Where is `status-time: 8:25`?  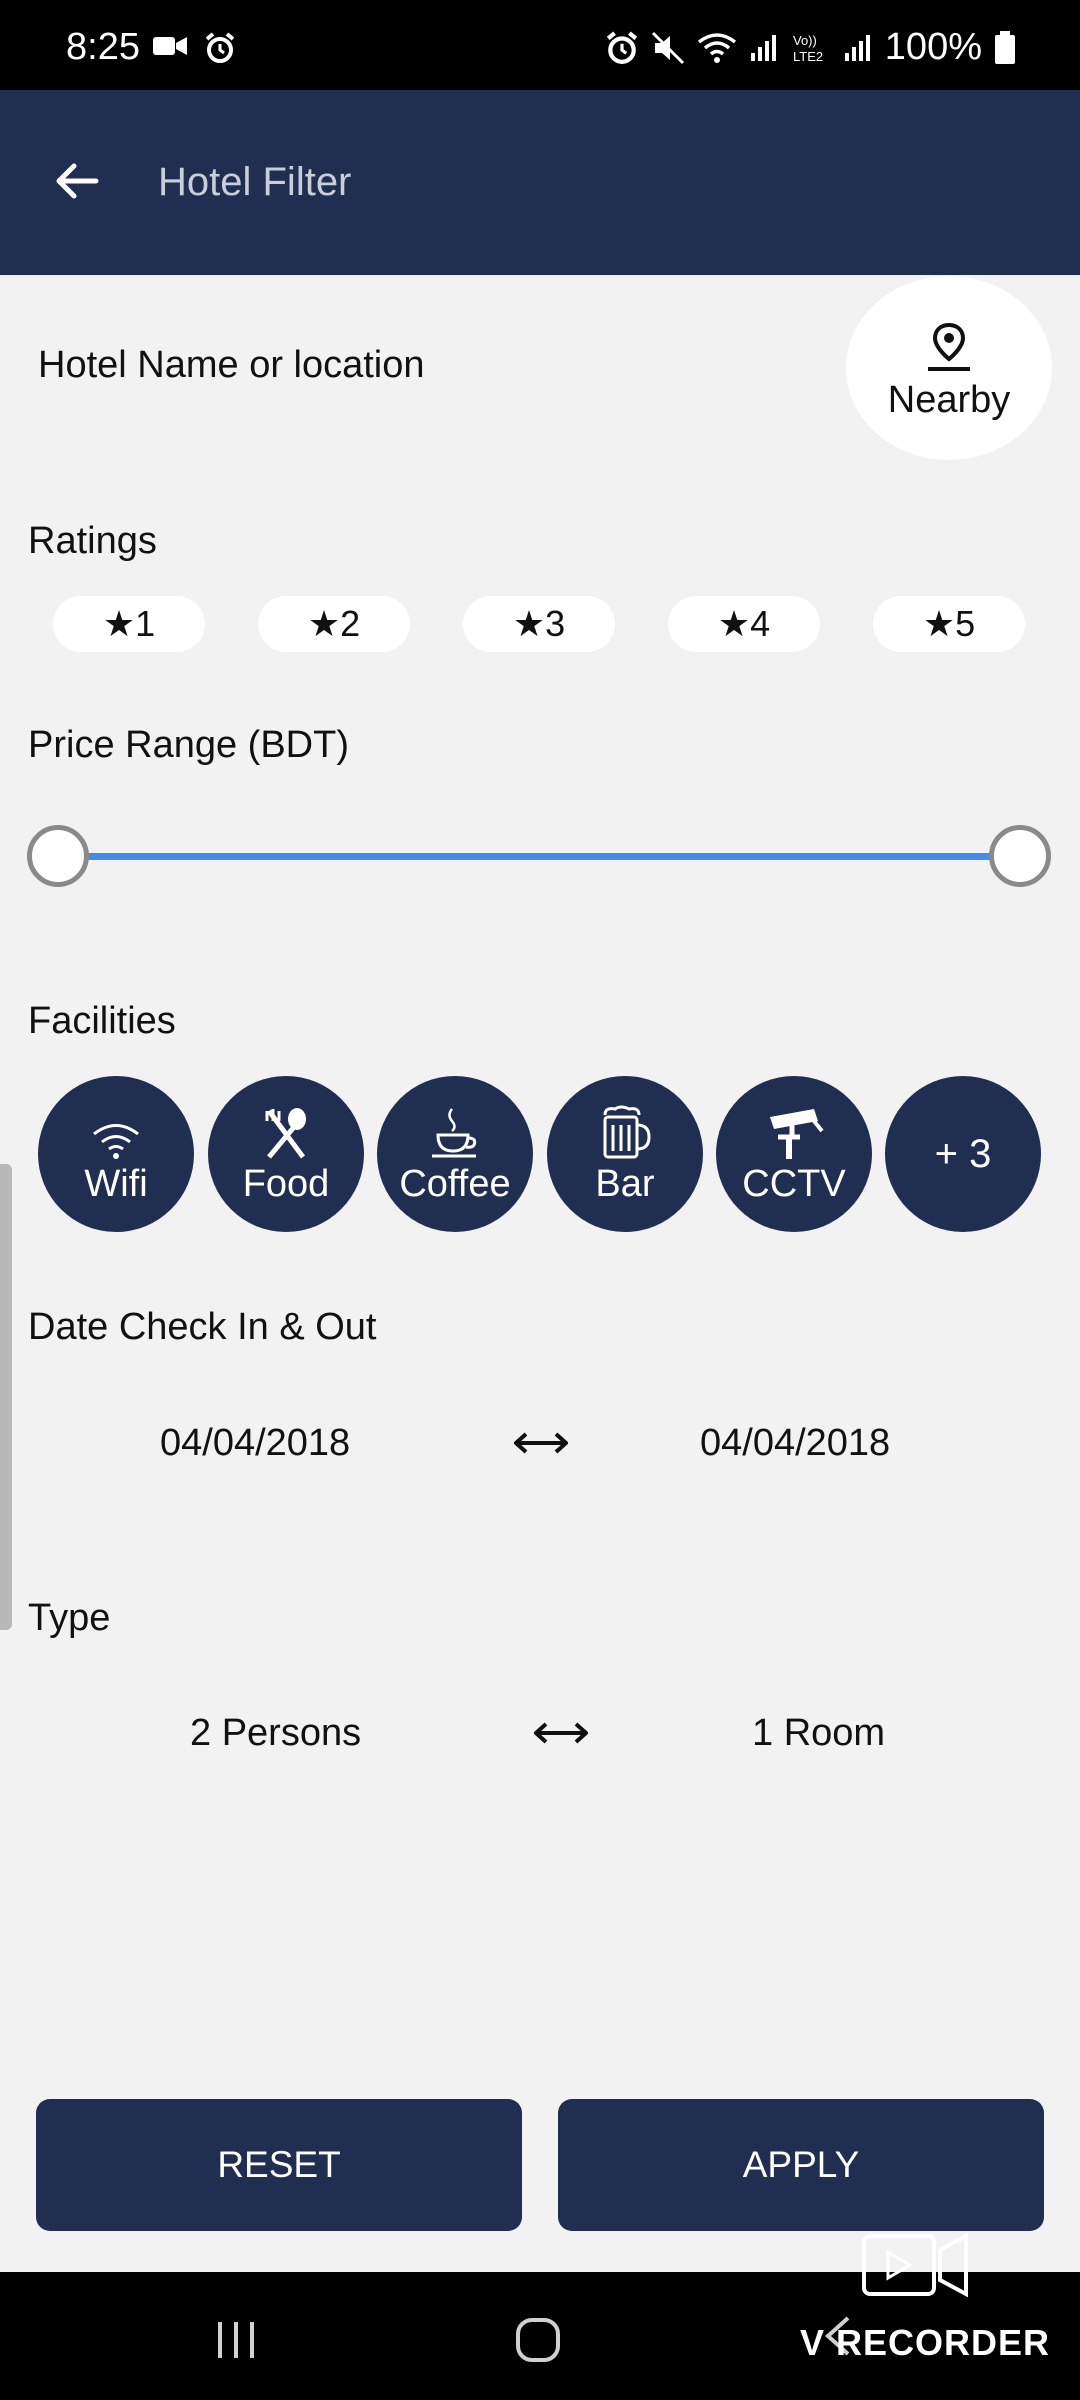
status-time: 8:25 is located at coordinates (103, 47).